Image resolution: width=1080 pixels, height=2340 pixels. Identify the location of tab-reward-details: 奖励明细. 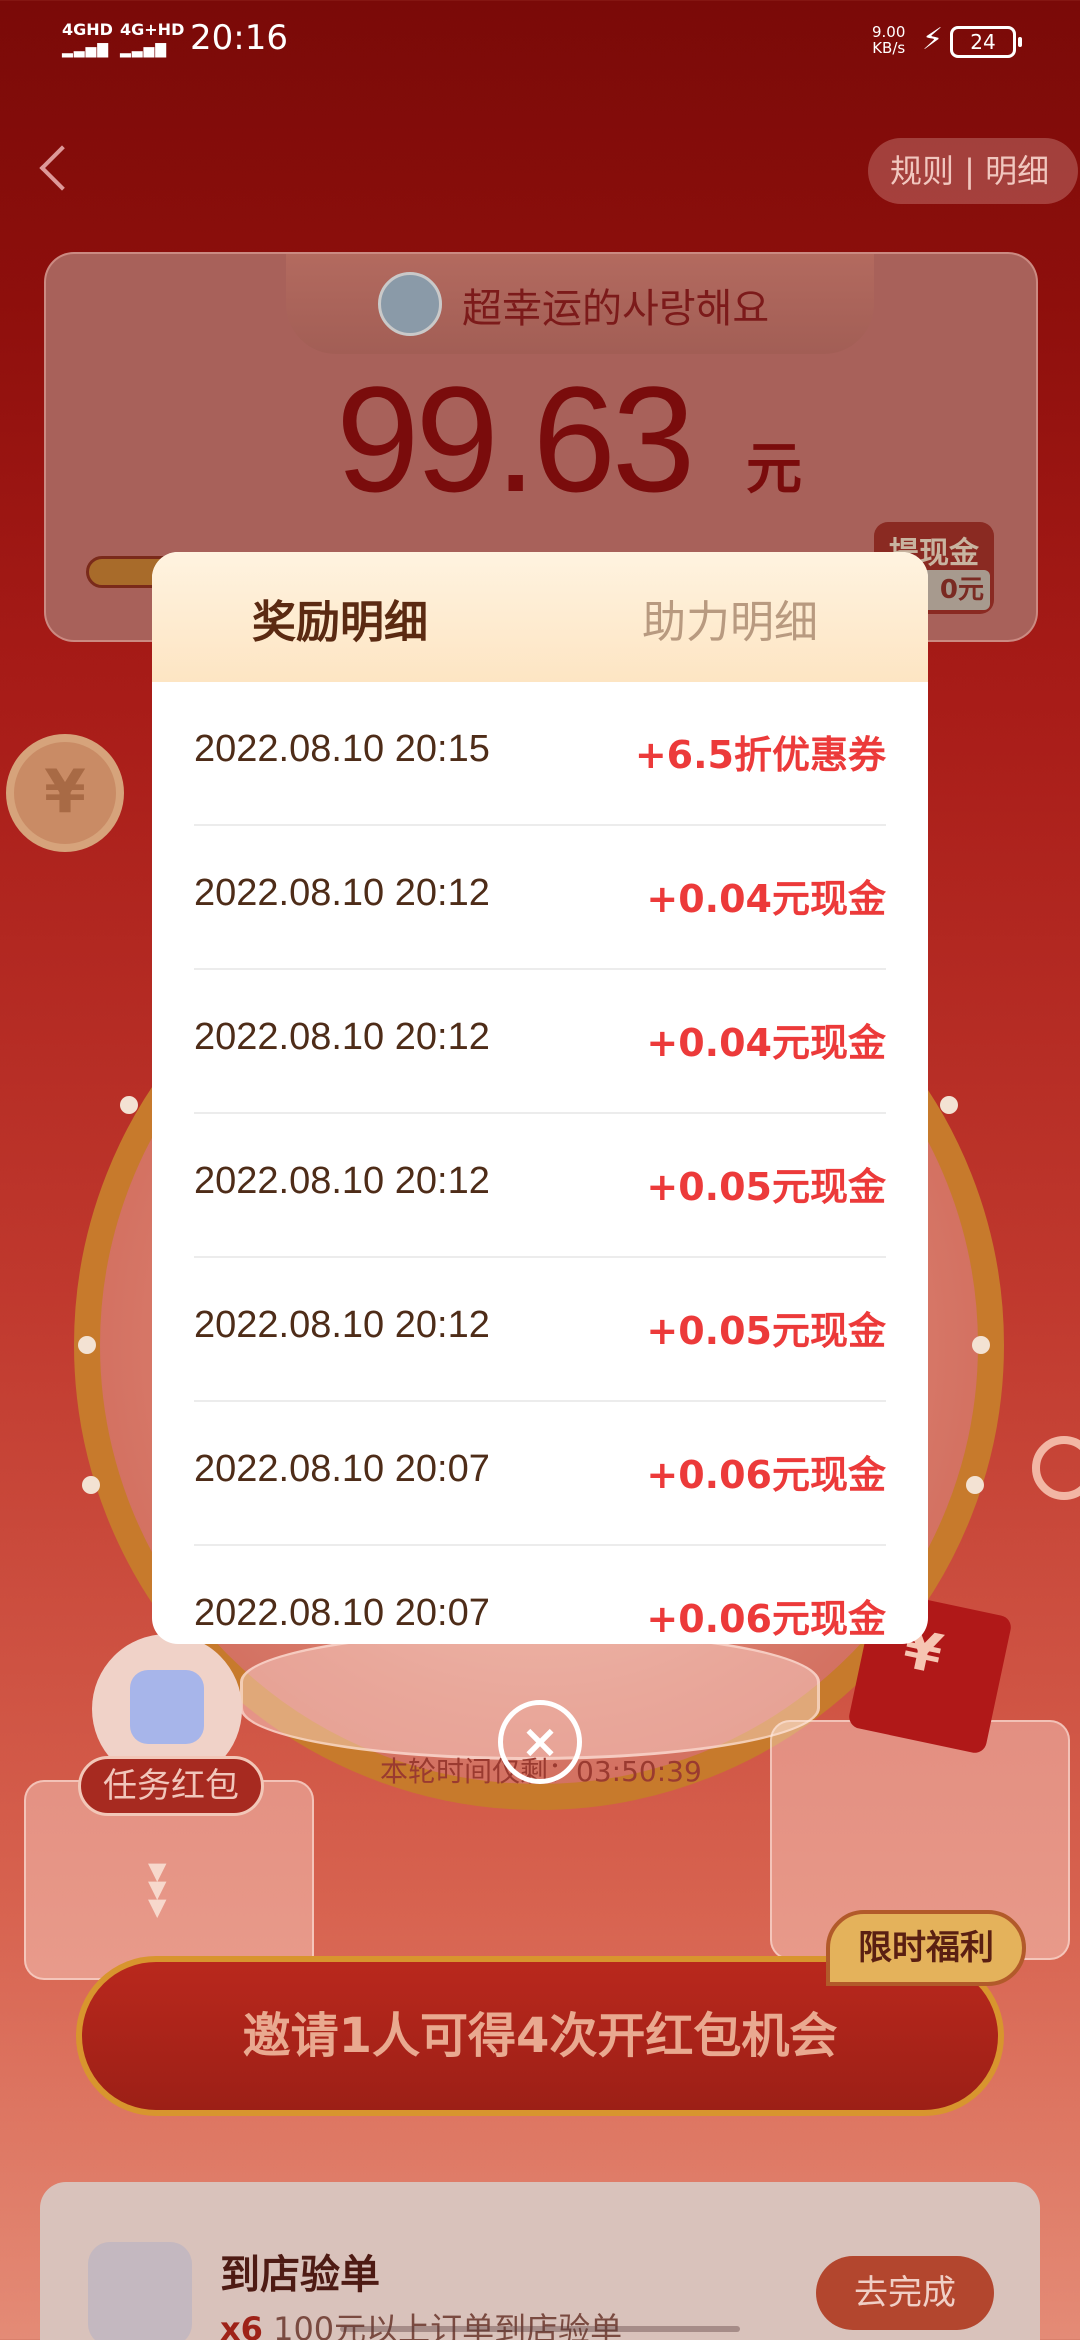
(340, 618).